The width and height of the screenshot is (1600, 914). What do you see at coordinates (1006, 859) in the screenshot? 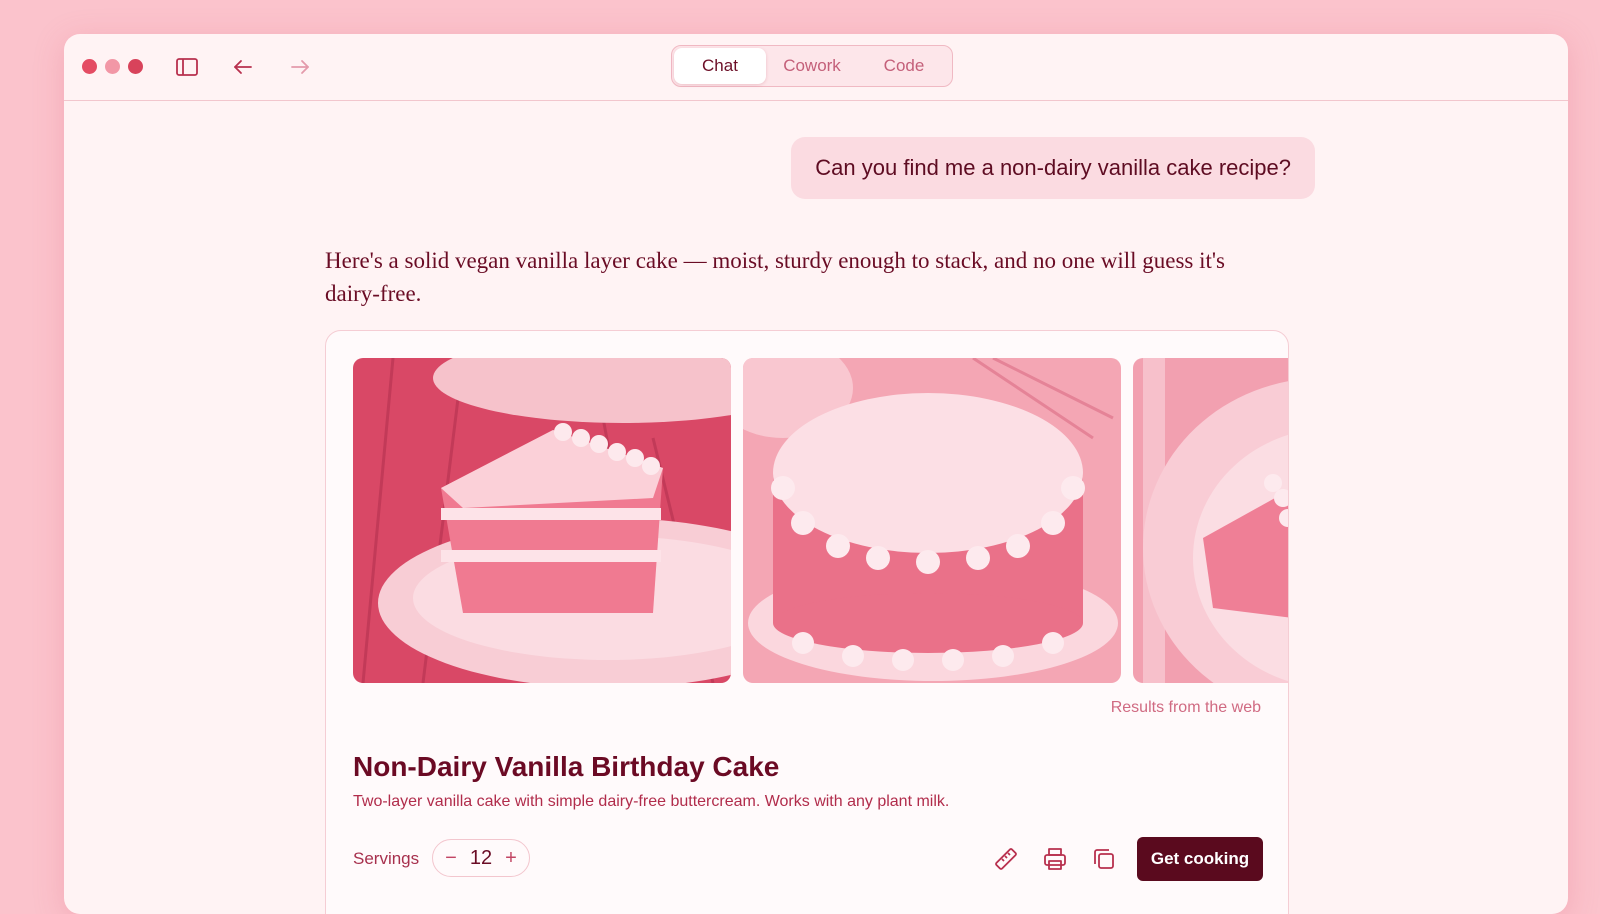
I see `ruler-icon` at bounding box center [1006, 859].